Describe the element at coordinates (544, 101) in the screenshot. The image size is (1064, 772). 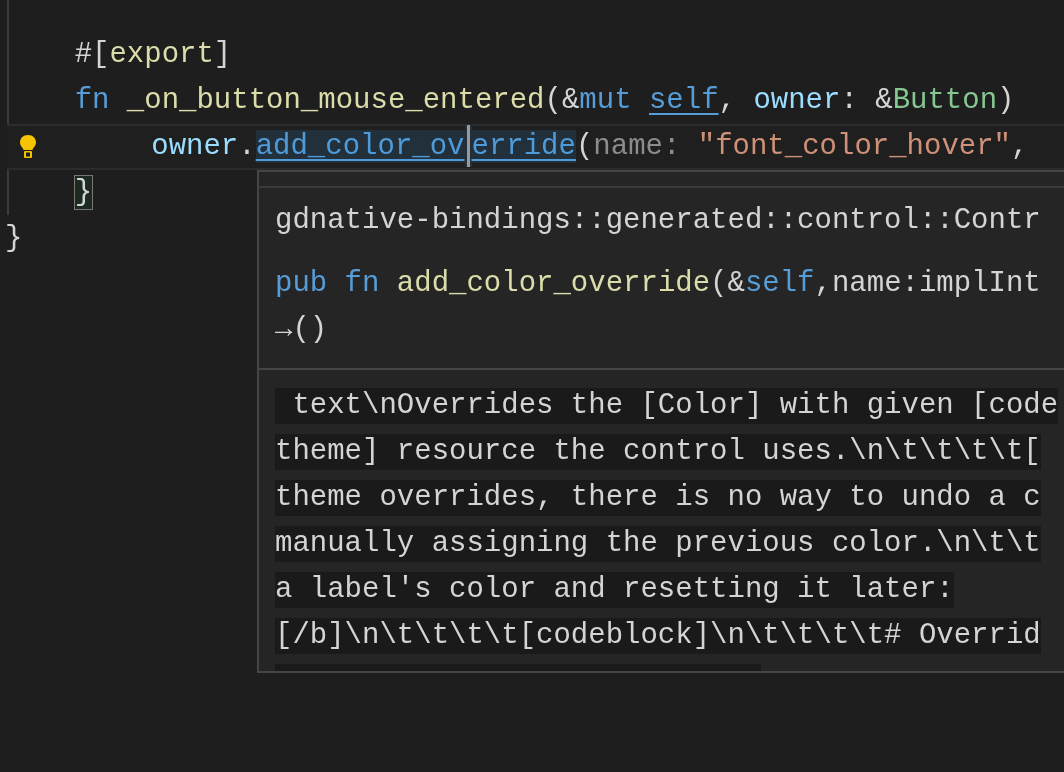
I see `code-line: fn _on_button_mouse_entered(&mut self, owner: &Button)` at that location.